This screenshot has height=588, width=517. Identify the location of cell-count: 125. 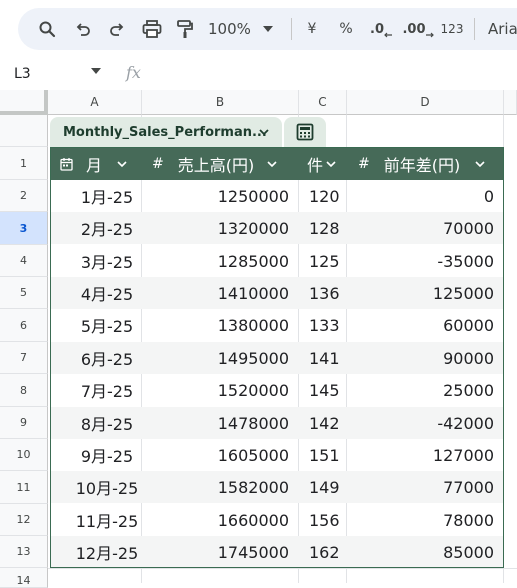
(329, 261).